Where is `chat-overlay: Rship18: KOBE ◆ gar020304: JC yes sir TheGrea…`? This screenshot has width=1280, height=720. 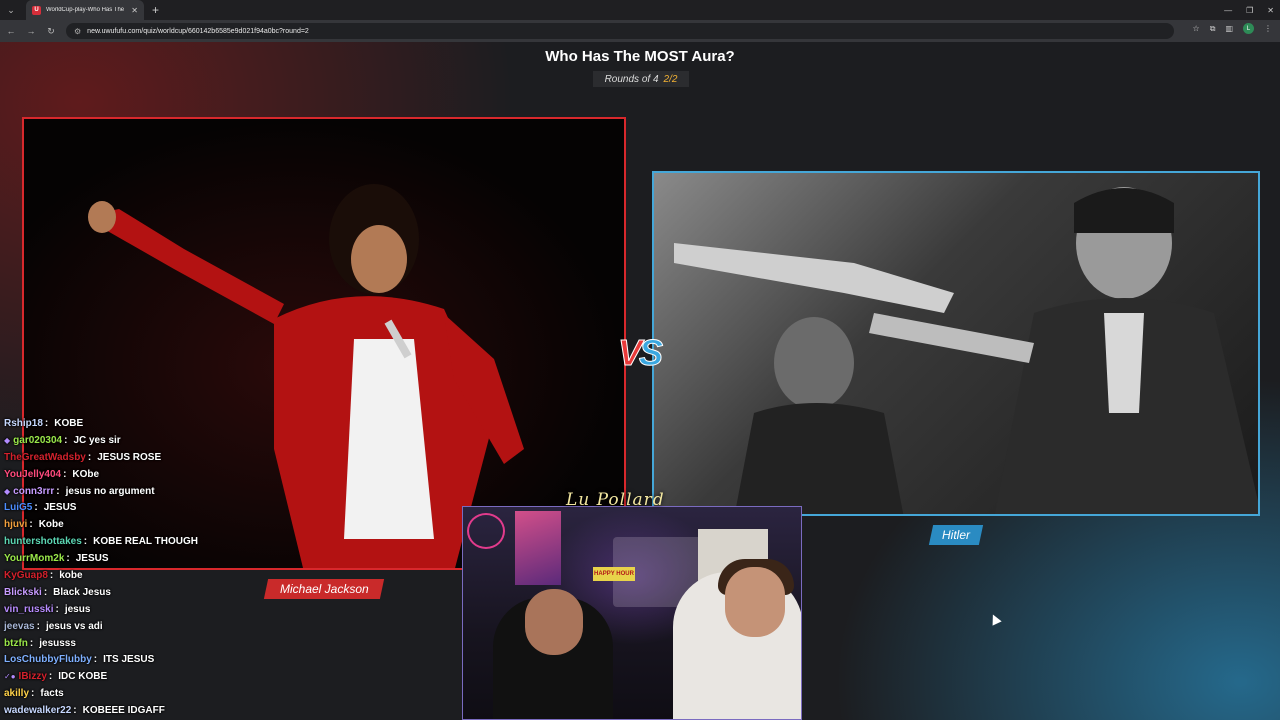 chat-overlay: Rship18: KOBE ◆ gar020304: JC yes sir TheGrea… is located at coordinates (154, 567).